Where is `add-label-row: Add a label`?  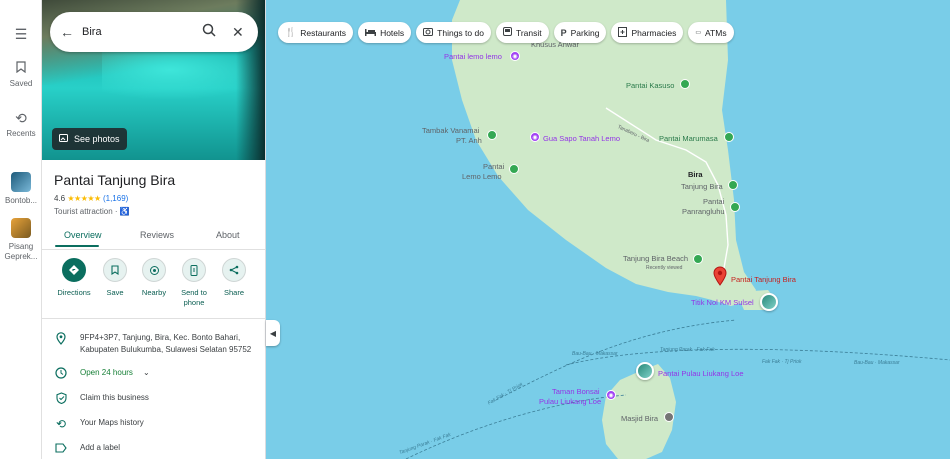 add-label-row: Add a label is located at coordinates (153, 449).